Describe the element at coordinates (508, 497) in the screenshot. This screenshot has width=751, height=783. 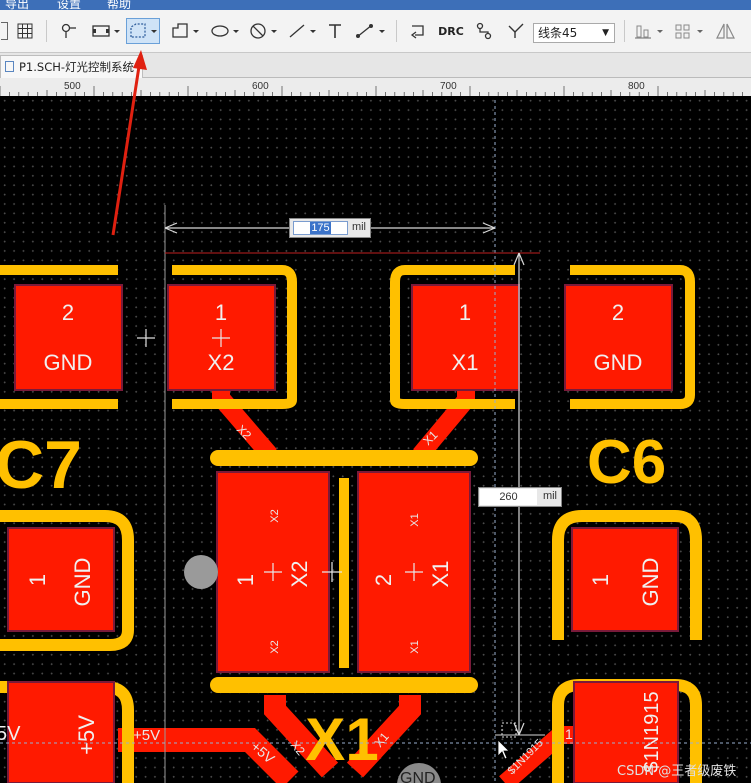
I see `height-value-field: 260` at that location.